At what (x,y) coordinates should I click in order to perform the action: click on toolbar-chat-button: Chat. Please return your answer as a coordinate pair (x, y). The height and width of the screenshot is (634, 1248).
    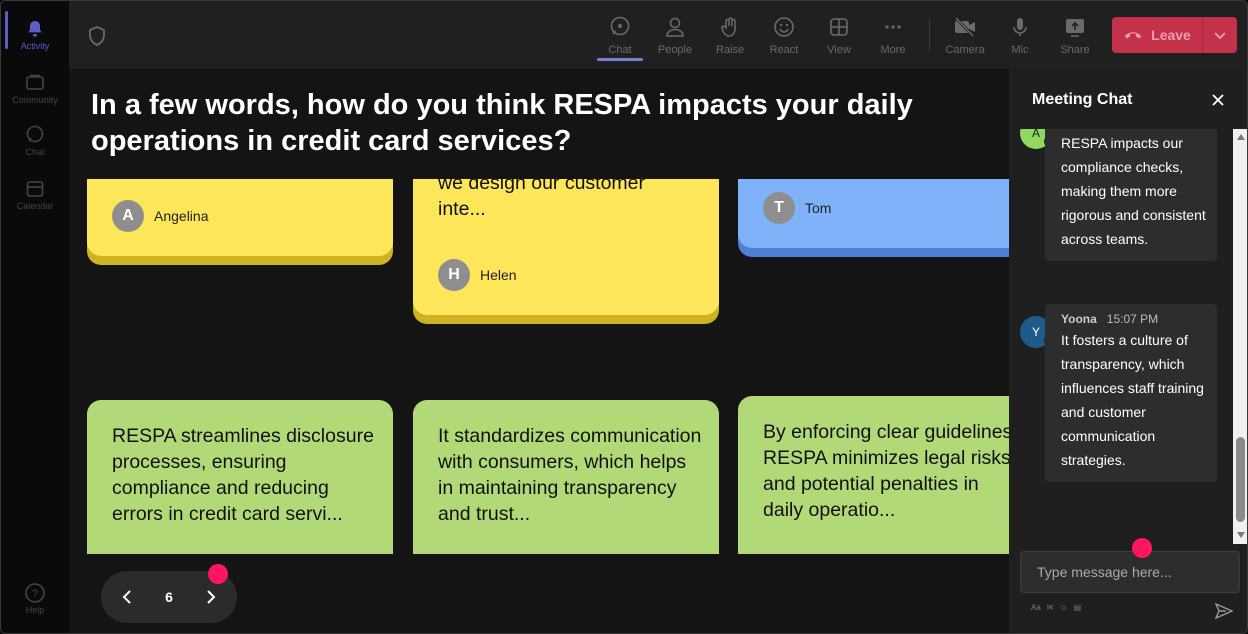
    Looking at the image, I should click on (620, 35).